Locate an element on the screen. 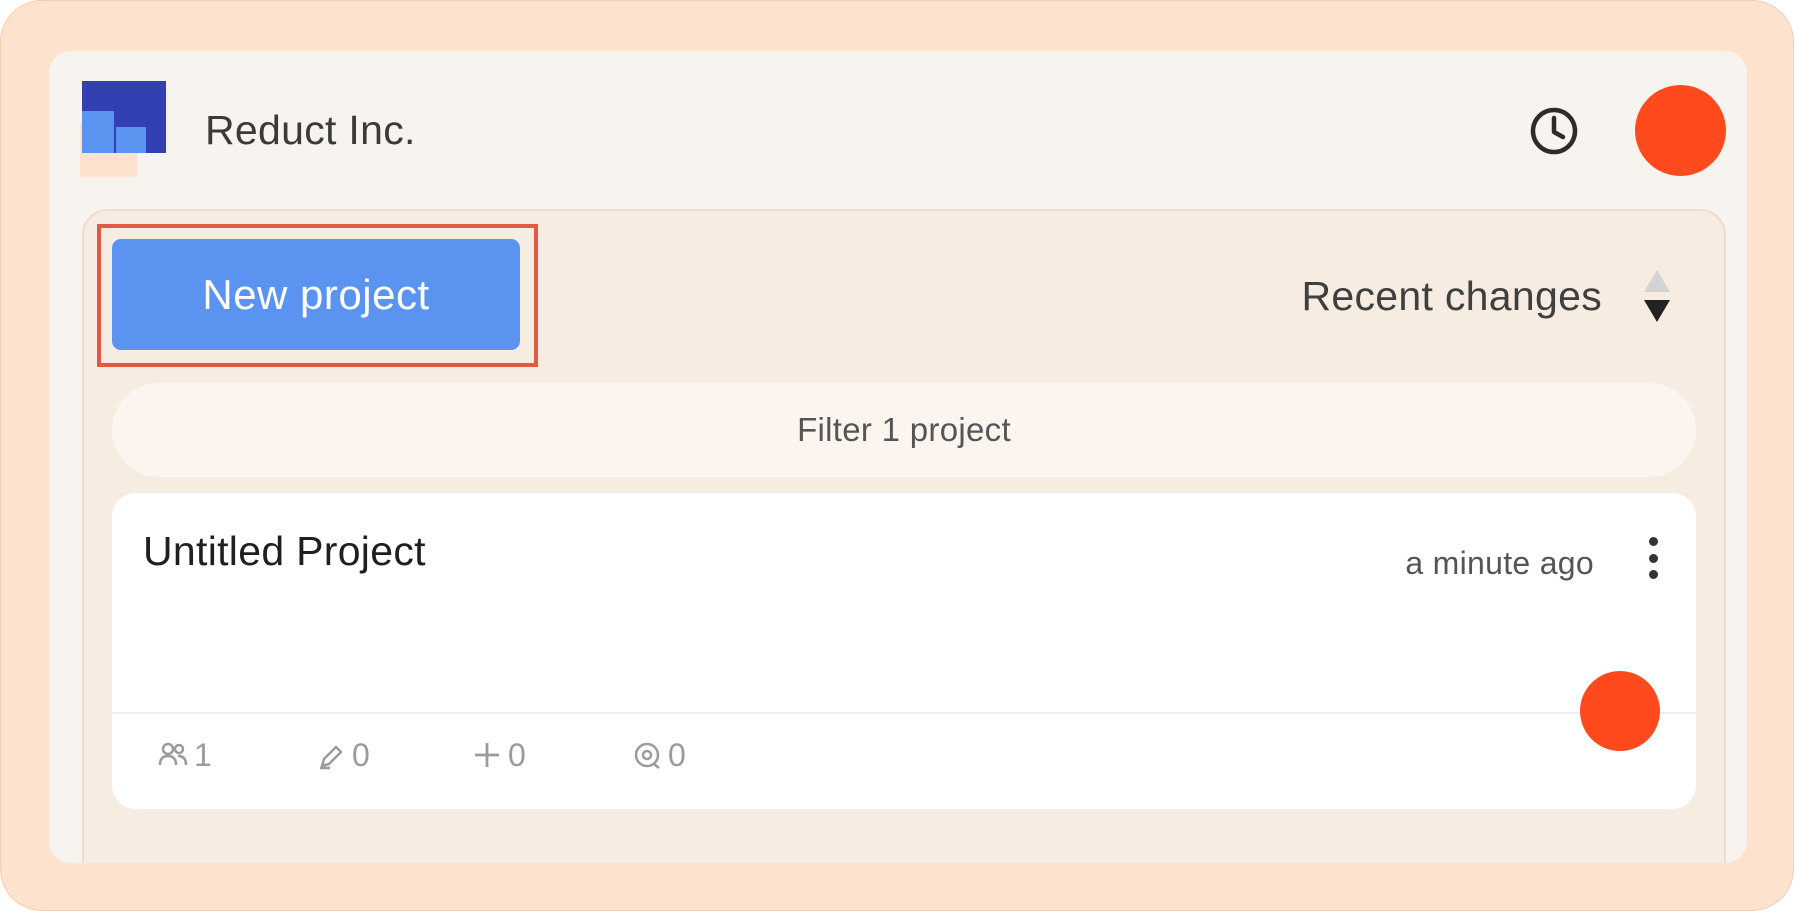 Image resolution: width=1794 pixels, height=911 pixels. stat-comments: 0 is located at coordinates (659, 755).